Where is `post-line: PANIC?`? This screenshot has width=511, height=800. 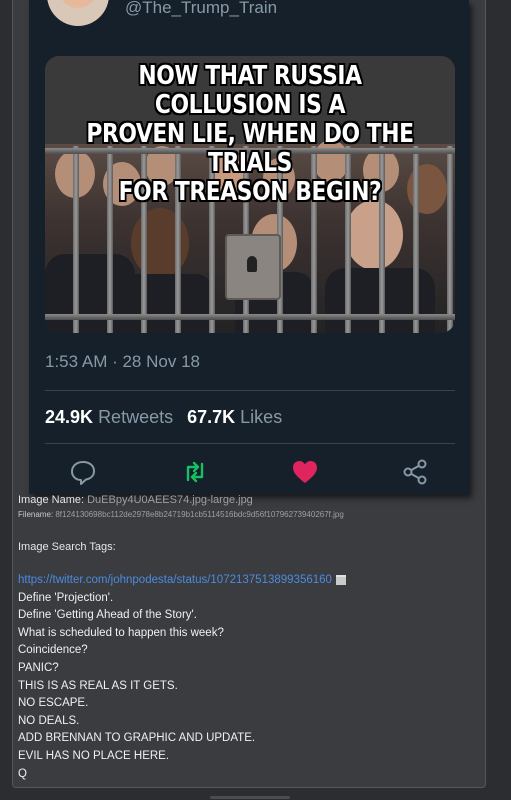 post-line: PANIC? is located at coordinates (38, 667).